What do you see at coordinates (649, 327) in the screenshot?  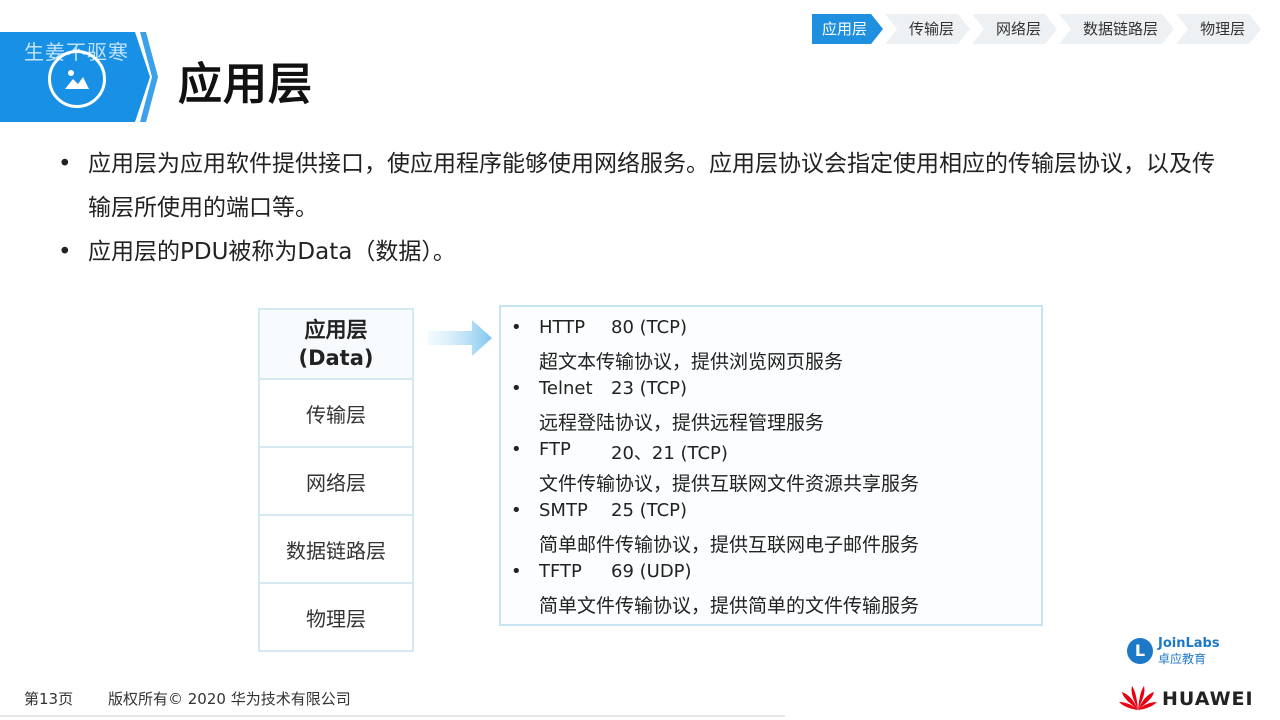 I see `protocol-port: 80 (TCP)` at bounding box center [649, 327].